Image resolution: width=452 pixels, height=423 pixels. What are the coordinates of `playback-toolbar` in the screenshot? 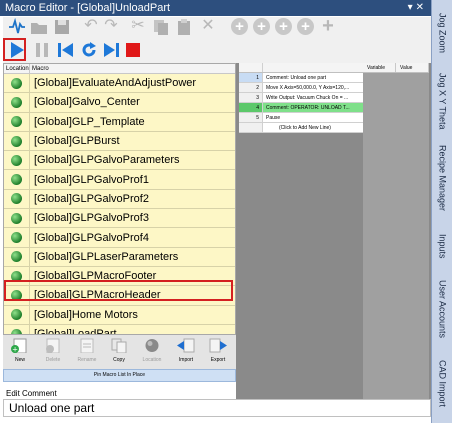 It's located at (217, 50).